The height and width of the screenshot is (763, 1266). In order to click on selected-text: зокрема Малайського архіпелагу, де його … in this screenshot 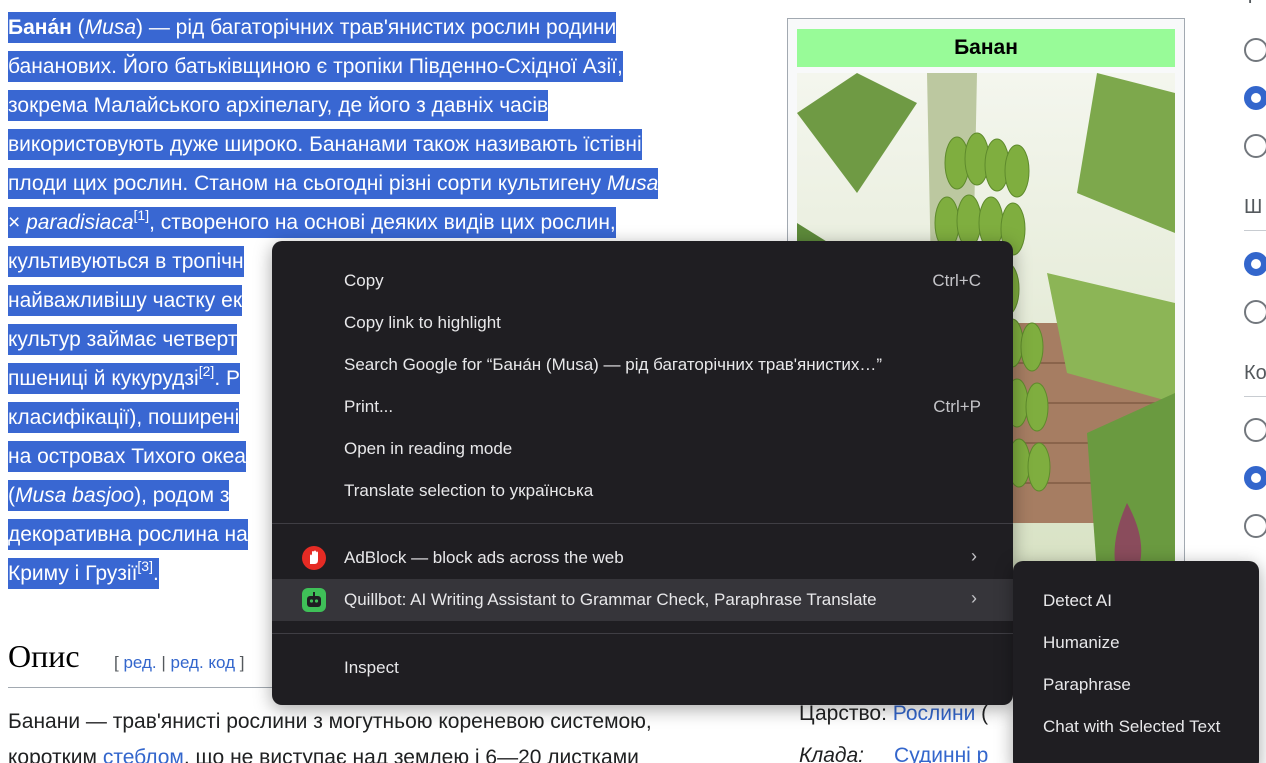, I will do `click(278, 105)`.